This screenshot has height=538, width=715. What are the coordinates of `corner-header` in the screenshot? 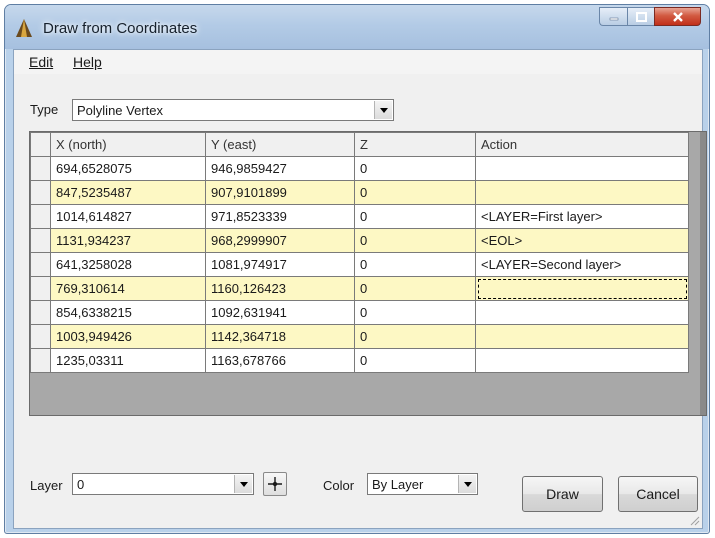 It's located at (40, 144).